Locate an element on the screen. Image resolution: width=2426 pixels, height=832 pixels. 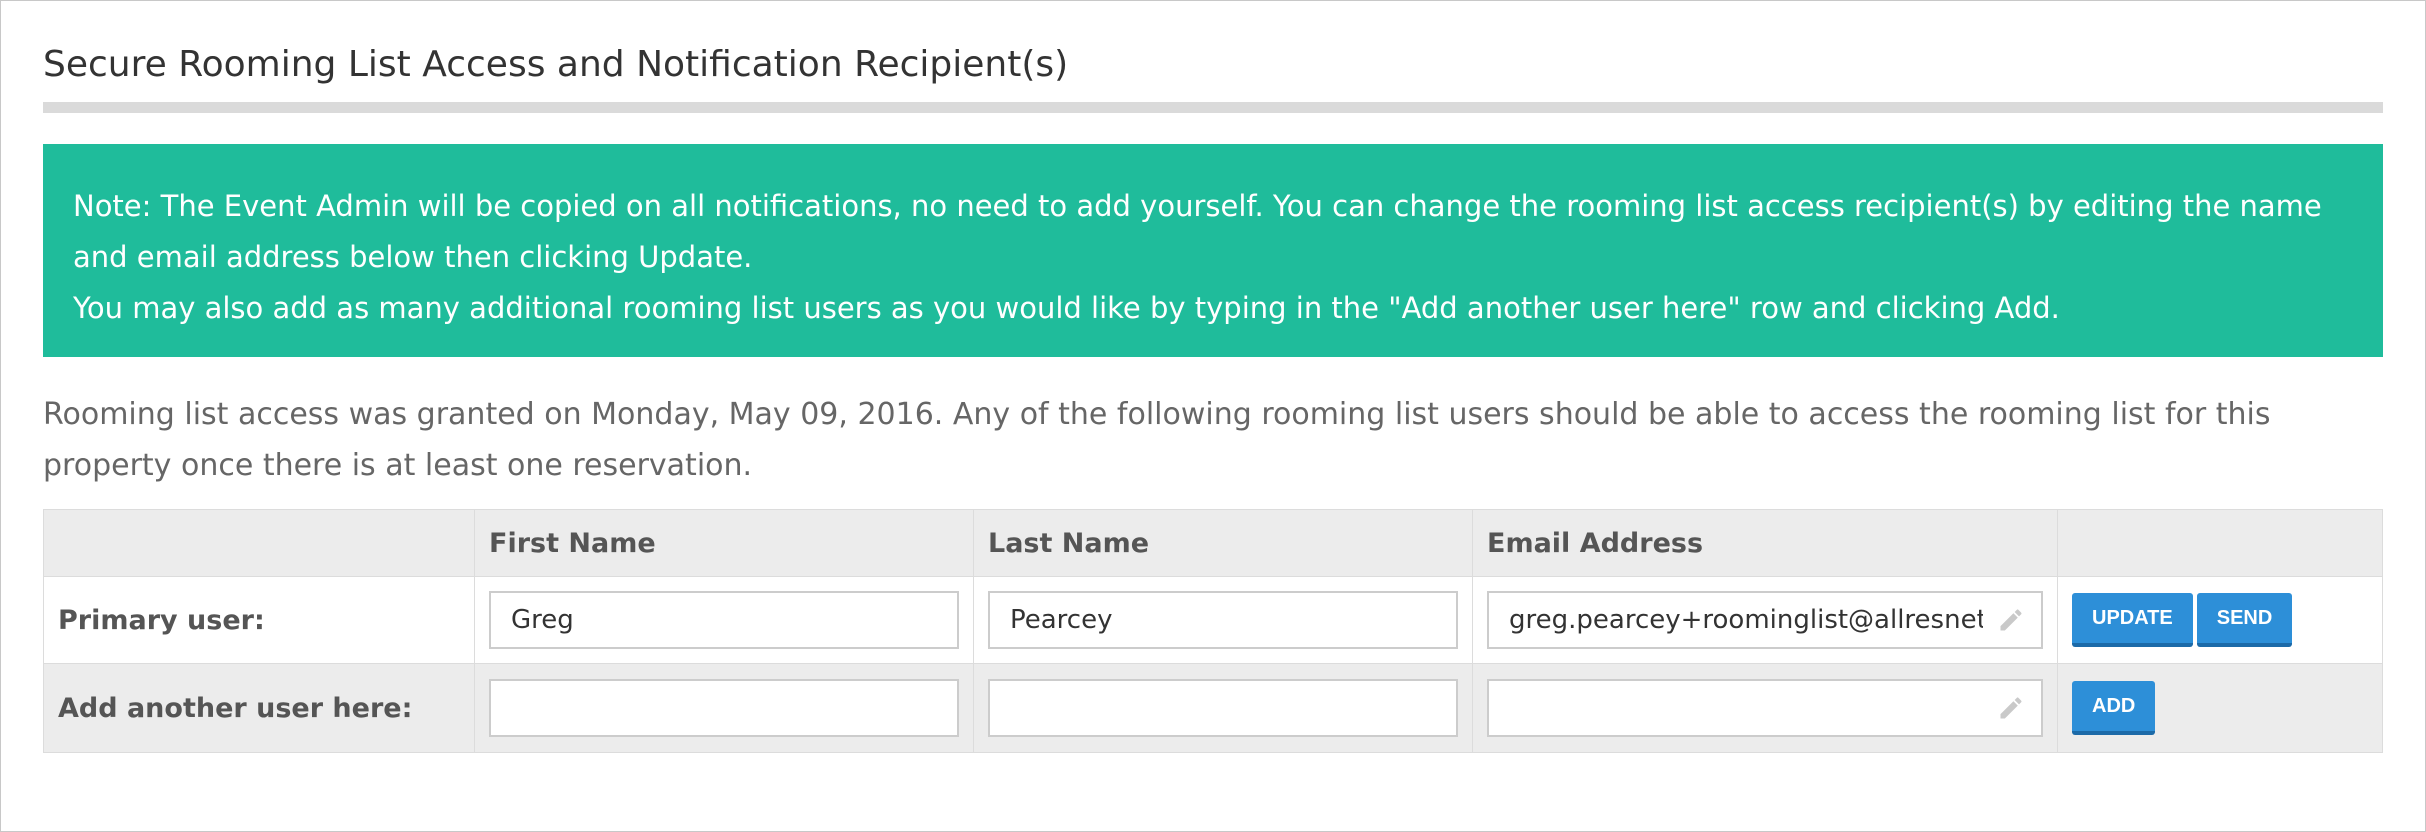
send-button: SEND is located at coordinates (2244, 620).